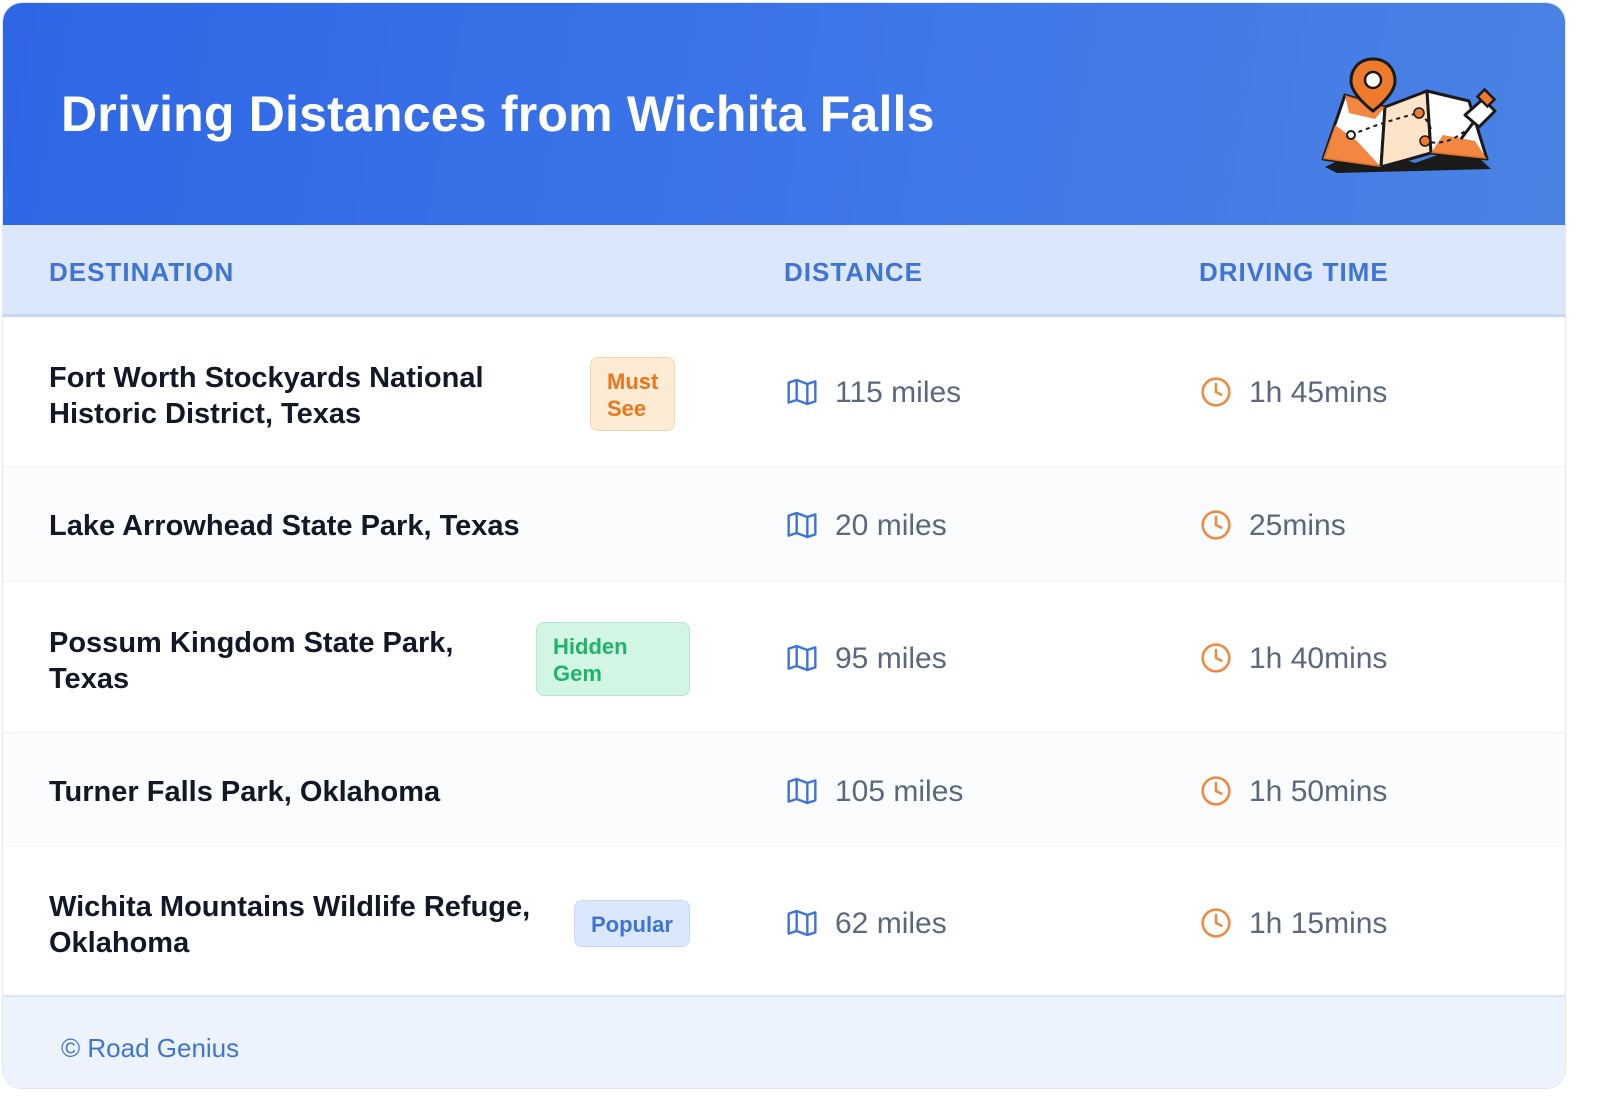 This screenshot has height=1114, width=1604. I want to click on copyright-credit: © Road Genius, so click(150, 1048).